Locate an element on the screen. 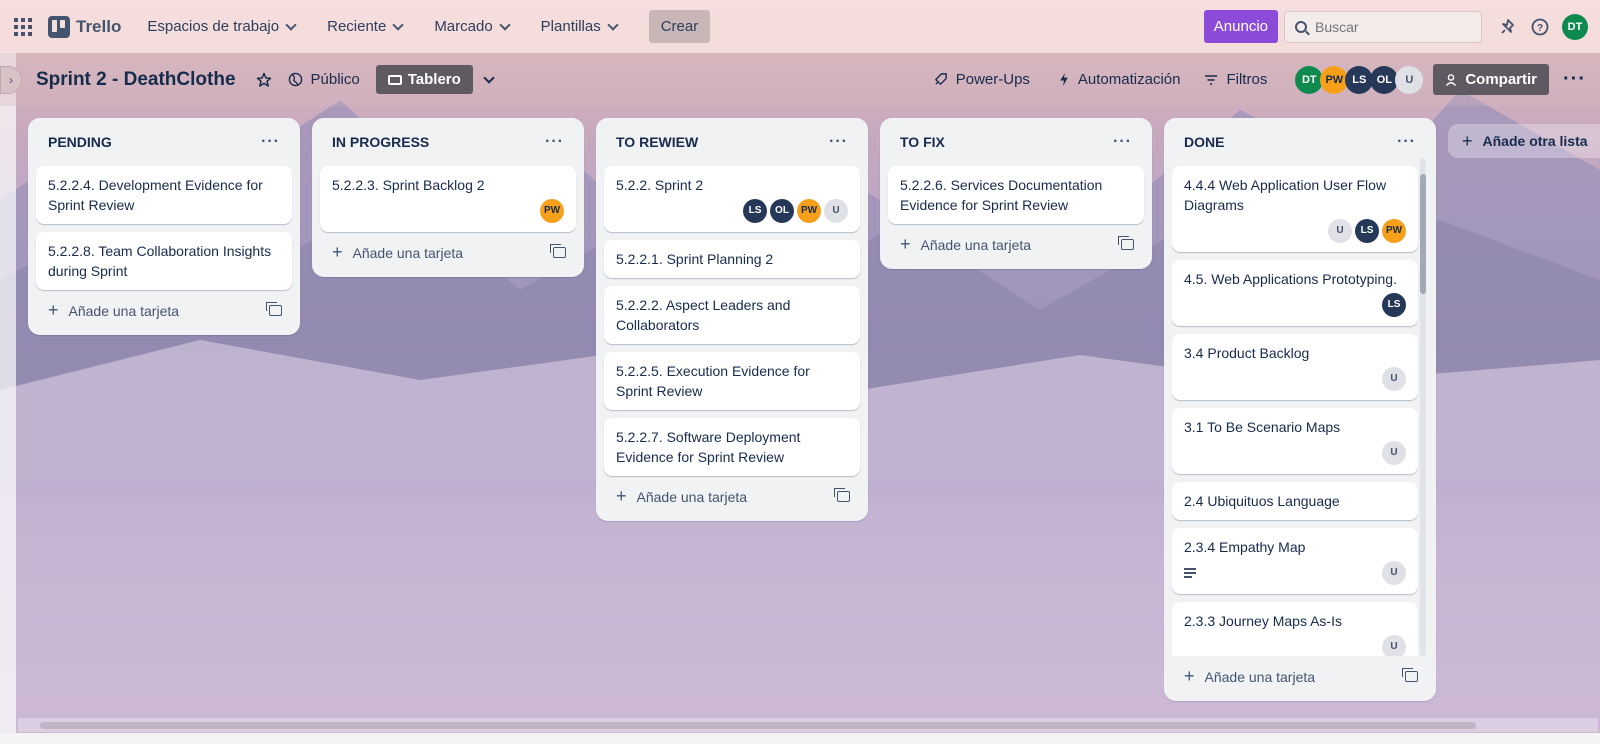 The height and width of the screenshot is (744, 1600). member-avatar: LS is located at coordinates (1359, 79).